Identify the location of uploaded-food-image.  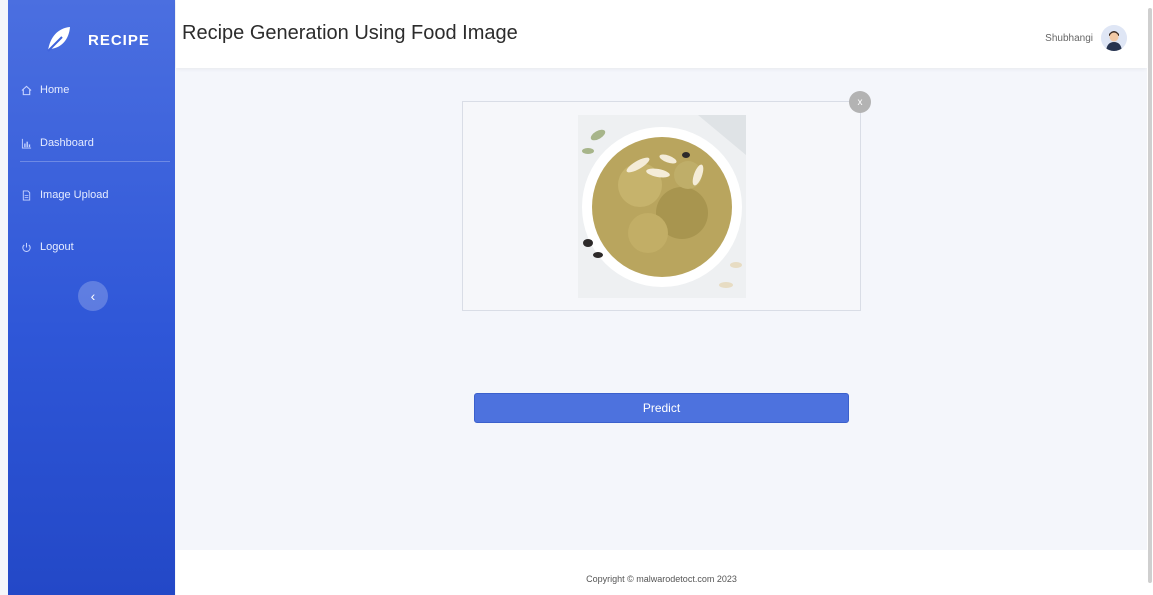
(662, 206).